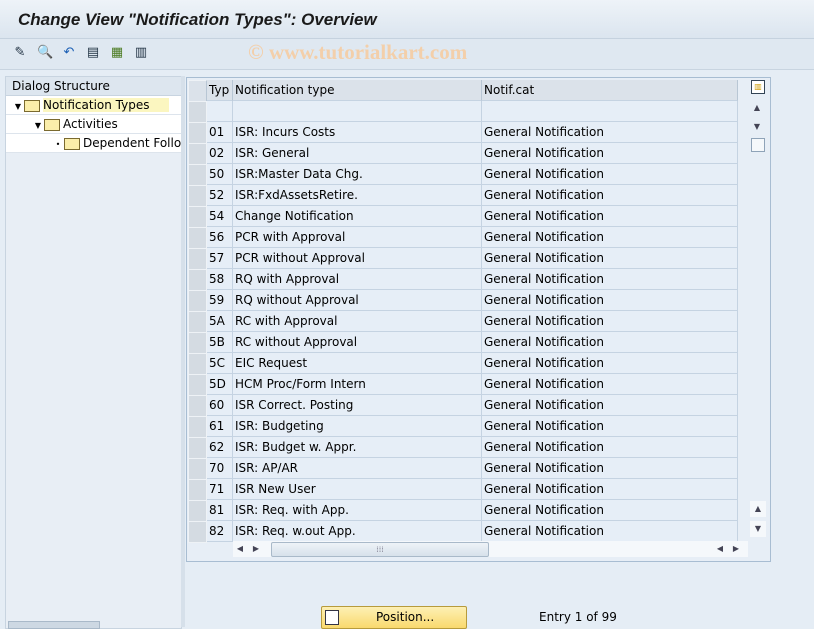  Describe the element at coordinates (720, 549) in the screenshot. I see `scroll-left-end-icon: ◀` at that location.